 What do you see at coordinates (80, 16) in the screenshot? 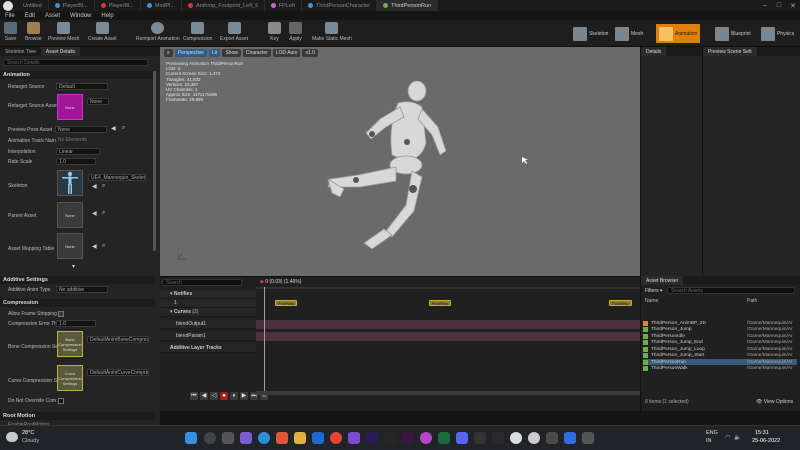
I see `menu-window: Window` at bounding box center [80, 16].